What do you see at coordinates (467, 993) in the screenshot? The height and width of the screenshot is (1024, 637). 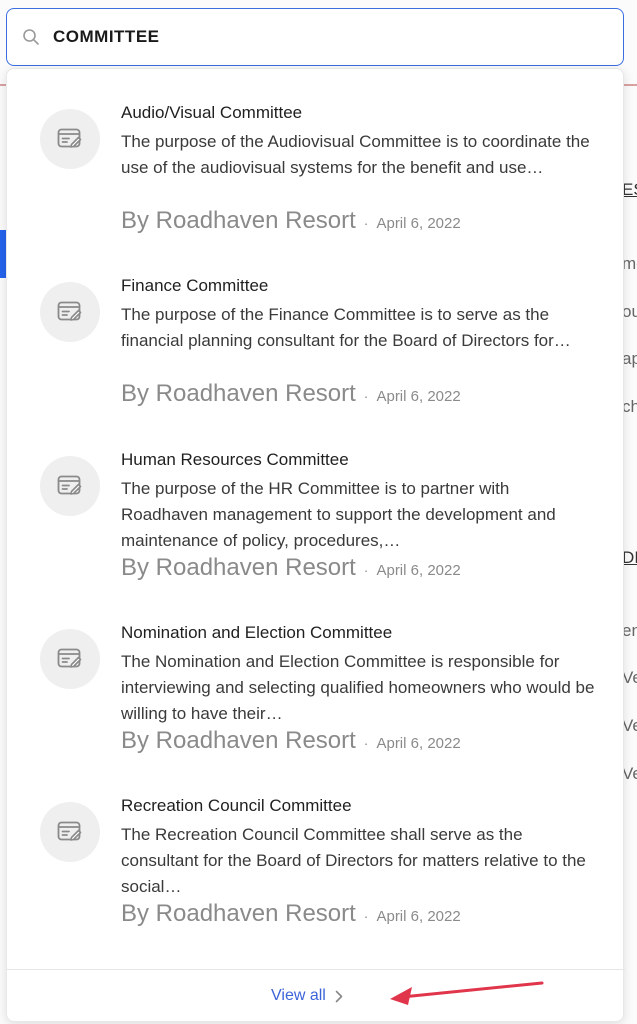 I see `annotation-arrow-icon` at bounding box center [467, 993].